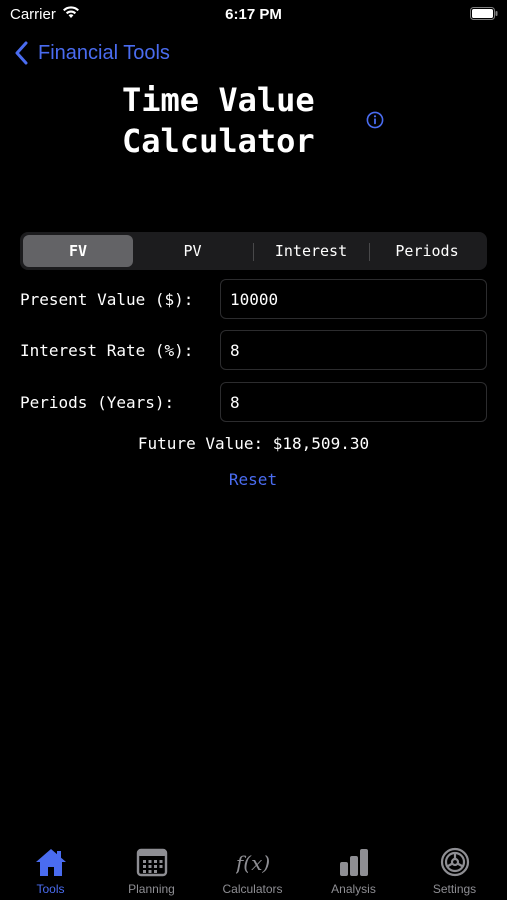  I want to click on back-button-label: Financial Tools, so click(104, 52).